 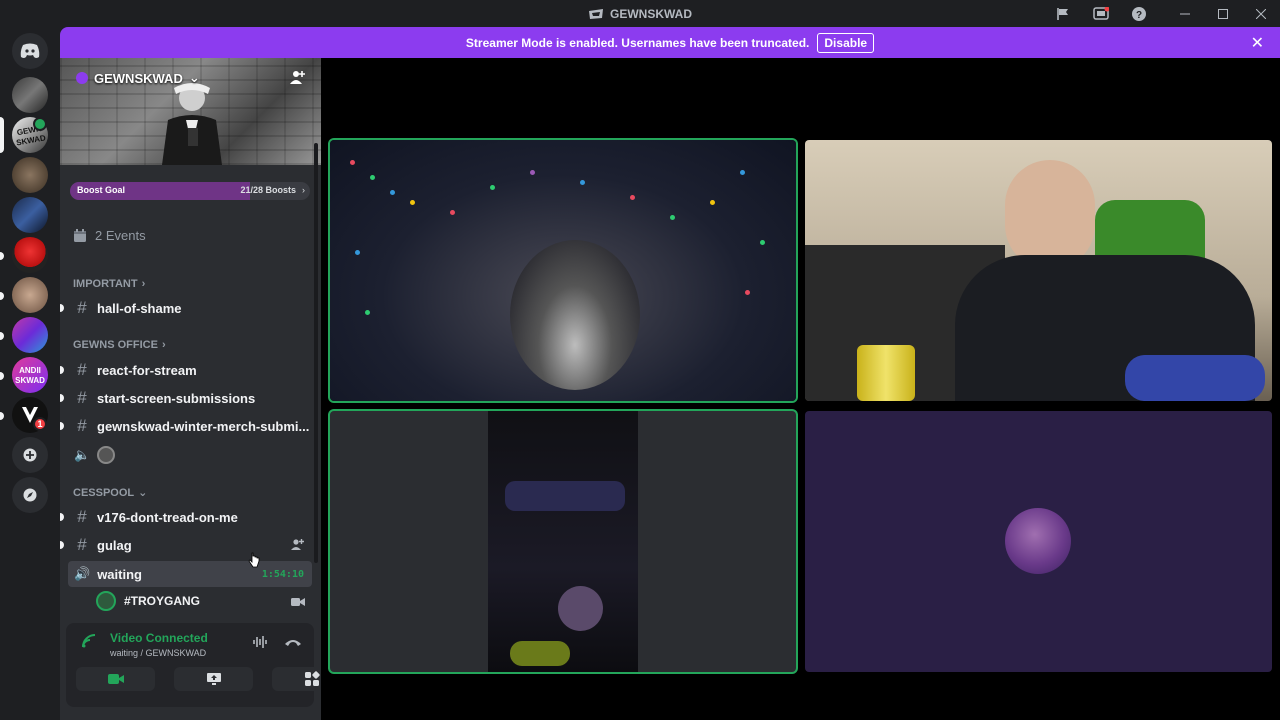 I want to click on window-title: GEWNSKWAD, so click(x=640, y=14).